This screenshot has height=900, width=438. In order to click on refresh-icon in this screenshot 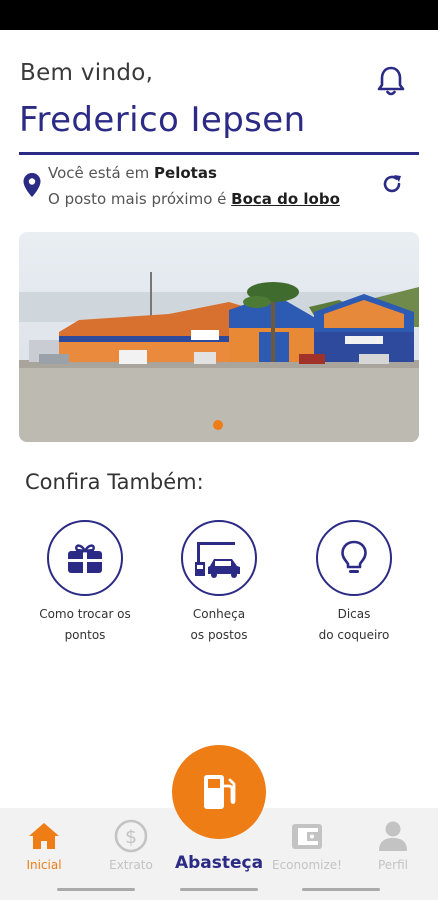, I will do `click(392, 184)`.